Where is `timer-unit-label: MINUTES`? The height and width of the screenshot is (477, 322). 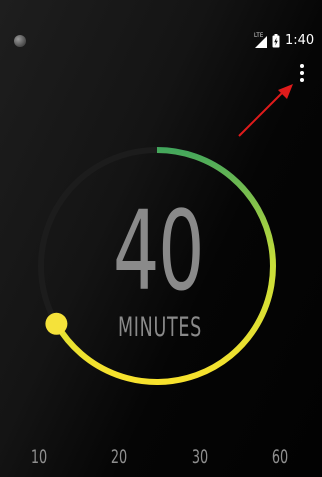
timer-unit-label: MINUTES is located at coordinates (160, 327).